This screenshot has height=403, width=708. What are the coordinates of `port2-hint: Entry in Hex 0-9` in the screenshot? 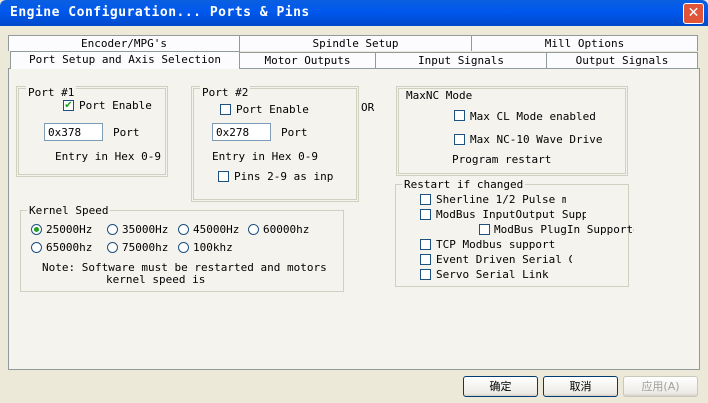 It's located at (265, 156).